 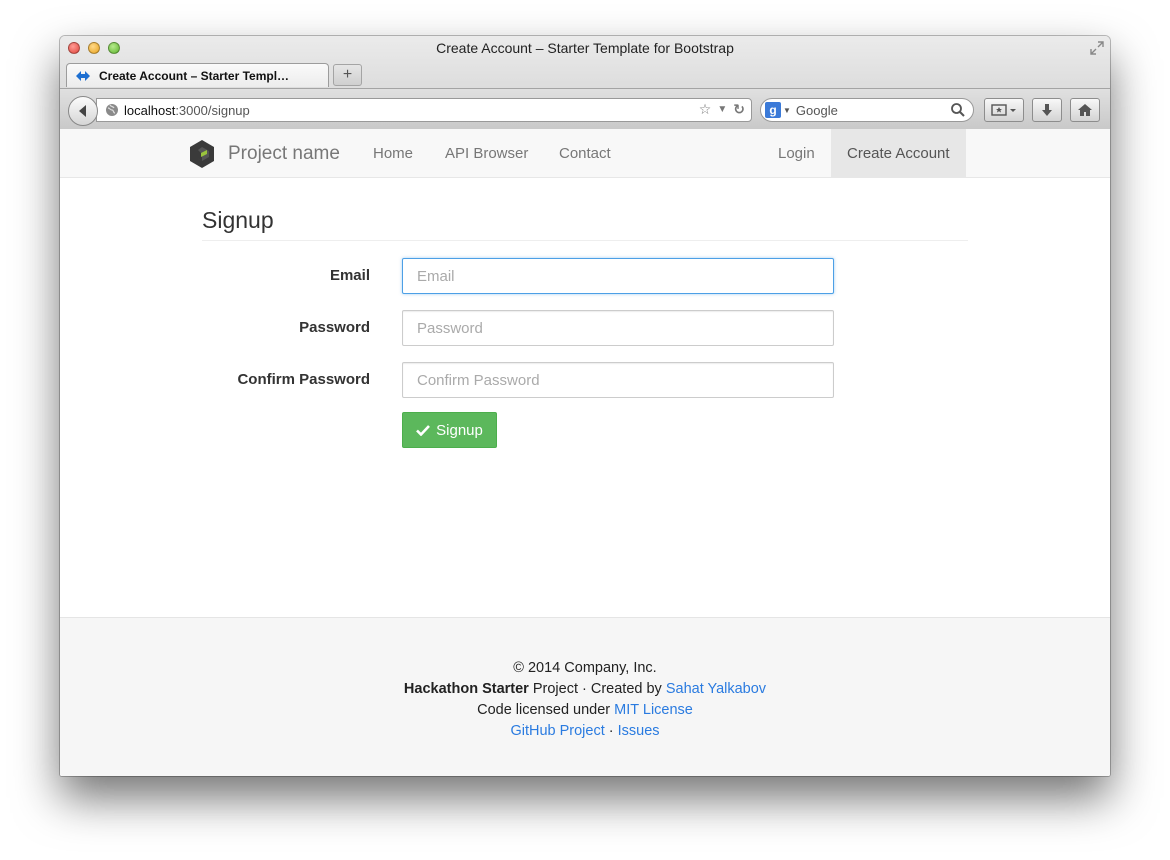 I want to click on email-label: Email, so click(x=349, y=275).